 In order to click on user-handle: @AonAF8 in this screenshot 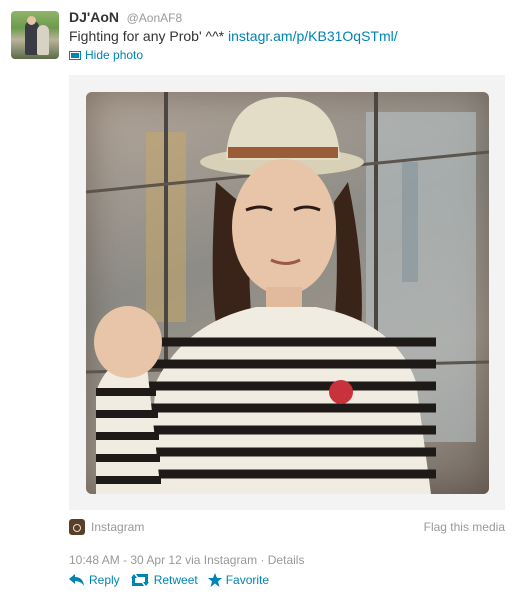, I will do `click(155, 18)`.